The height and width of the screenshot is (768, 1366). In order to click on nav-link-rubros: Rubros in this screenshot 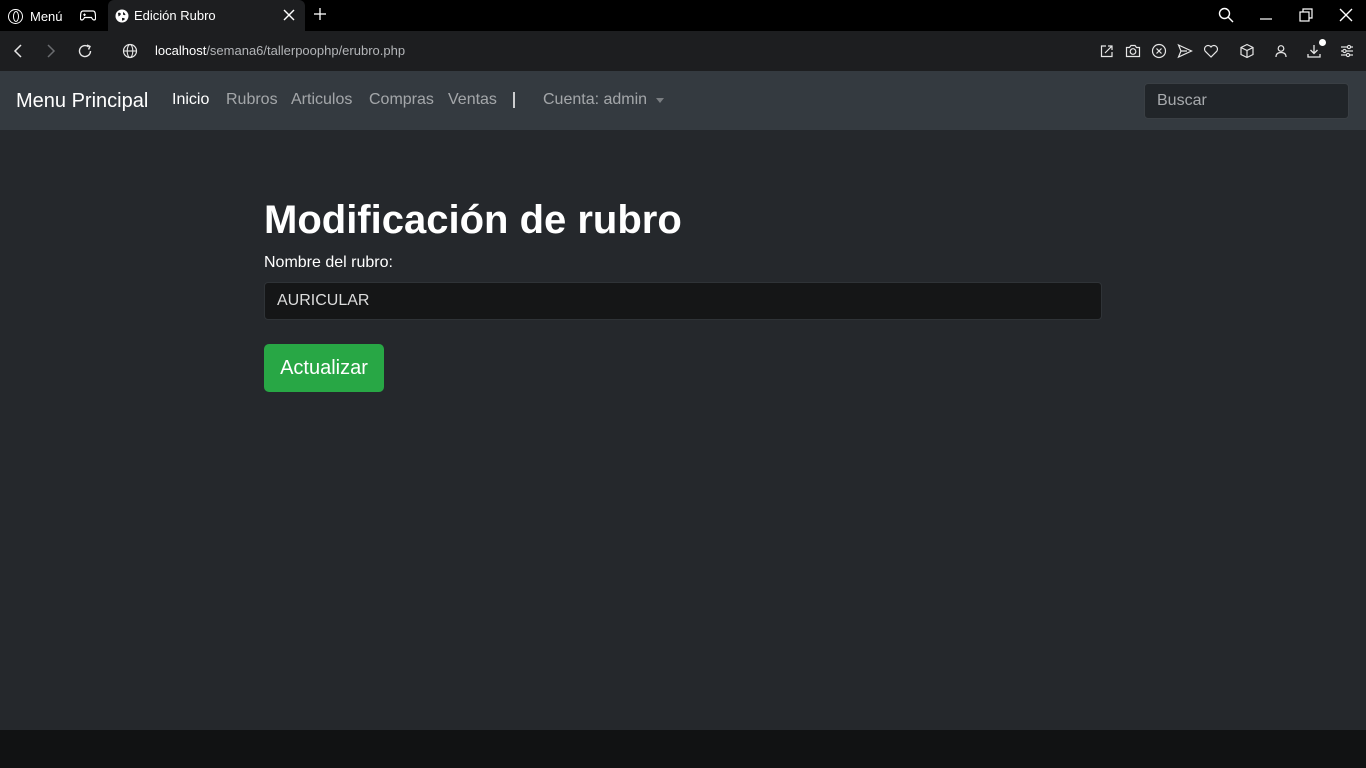, I will do `click(252, 100)`.